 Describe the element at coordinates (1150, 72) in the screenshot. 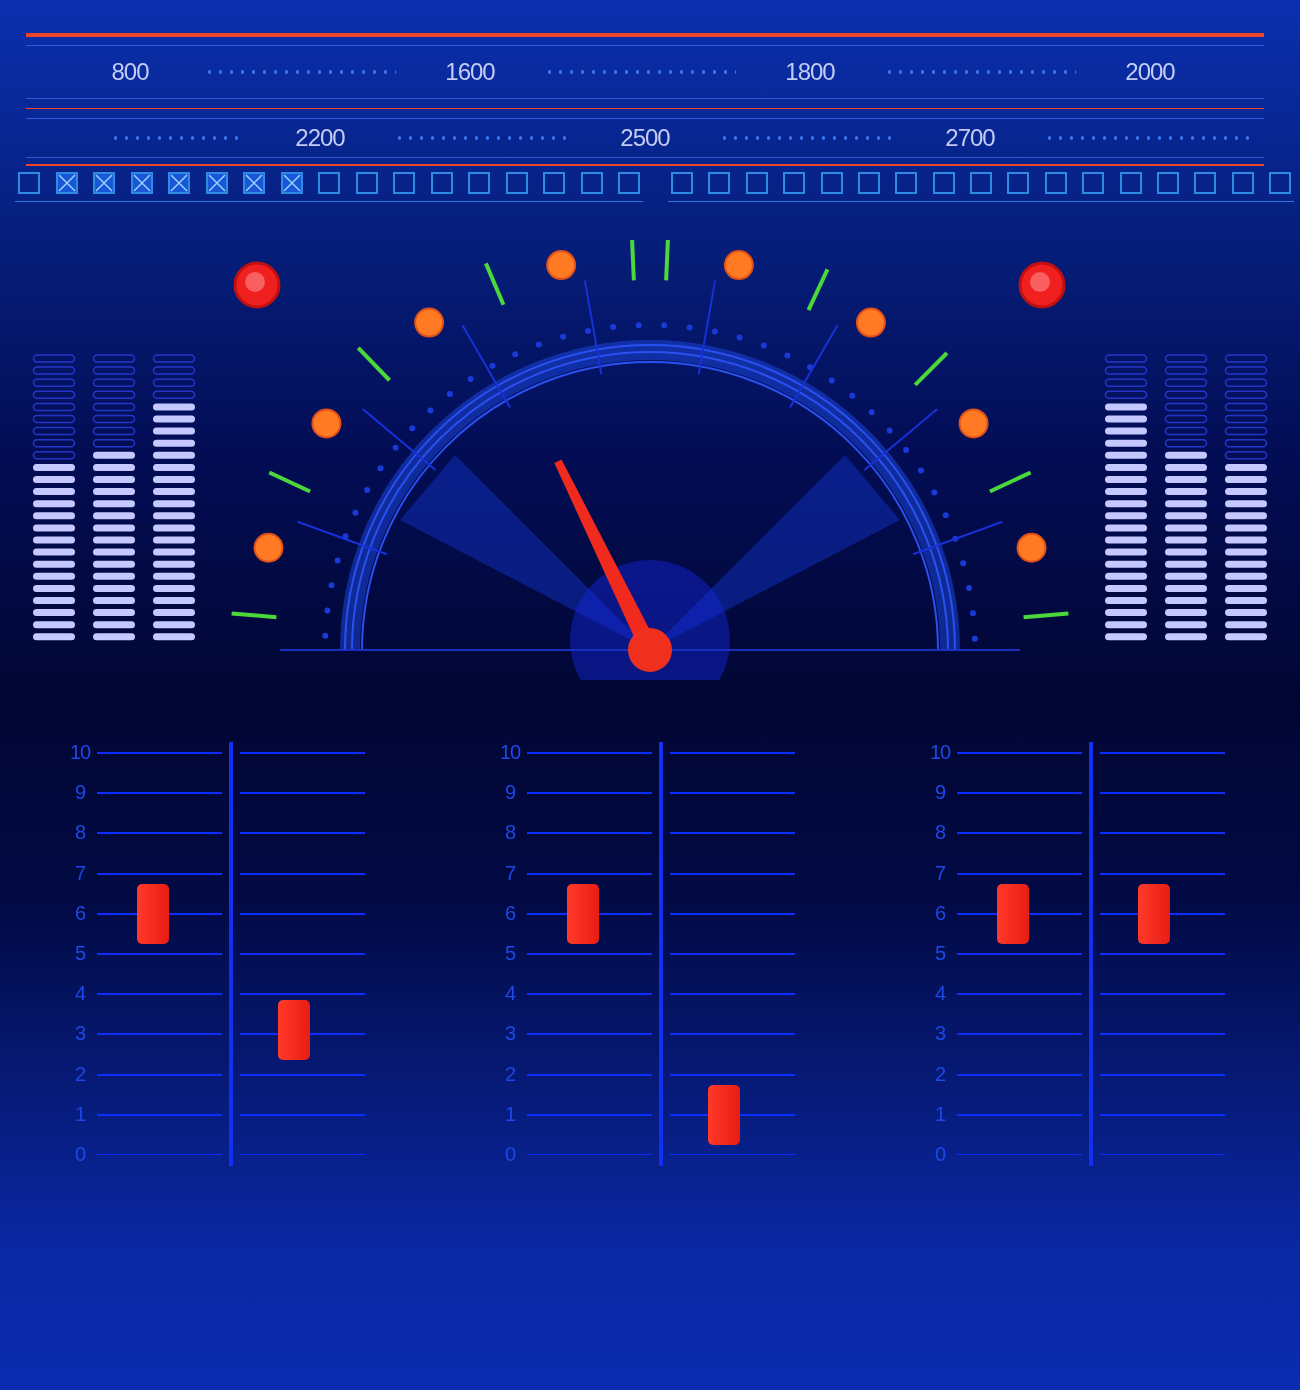

I see `scale-label: 2000` at that location.